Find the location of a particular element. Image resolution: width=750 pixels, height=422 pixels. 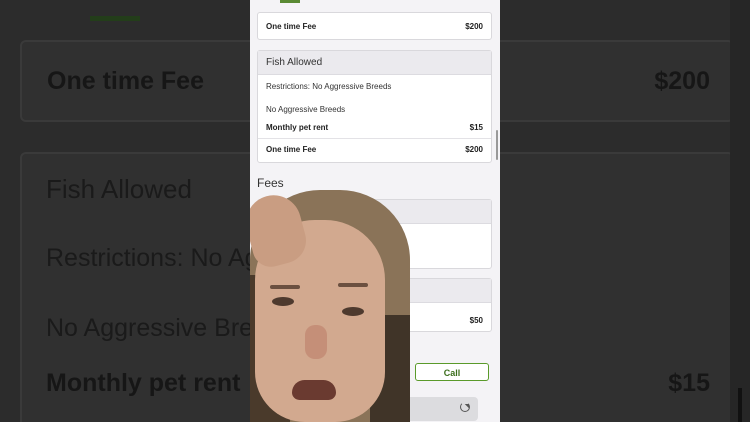

right-eyebrow is located at coordinates (353, 285).